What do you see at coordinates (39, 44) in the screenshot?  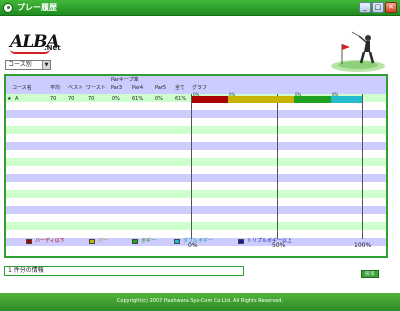 I see `alba-logo: ALBA .Net` at bounding box center [39, 44].